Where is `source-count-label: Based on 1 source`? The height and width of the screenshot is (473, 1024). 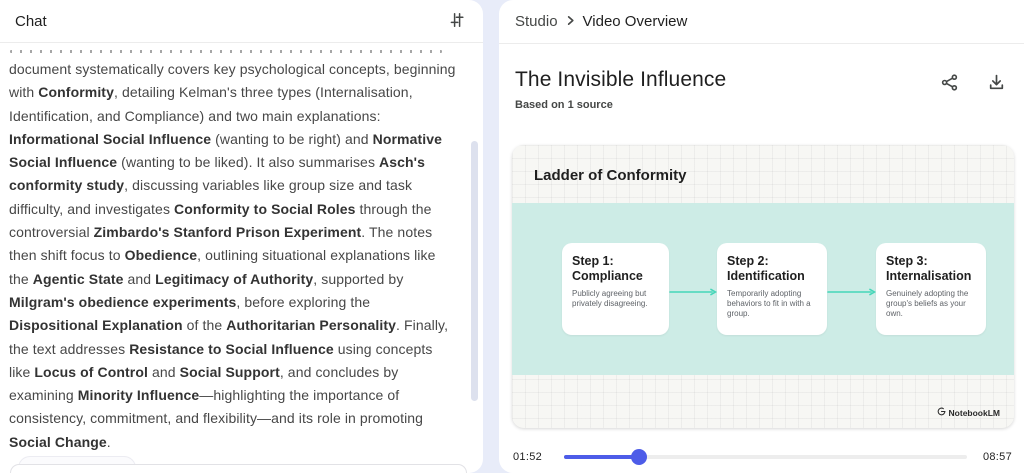
source-count-label: Based on 1 source is located at coordinates (564, 105).